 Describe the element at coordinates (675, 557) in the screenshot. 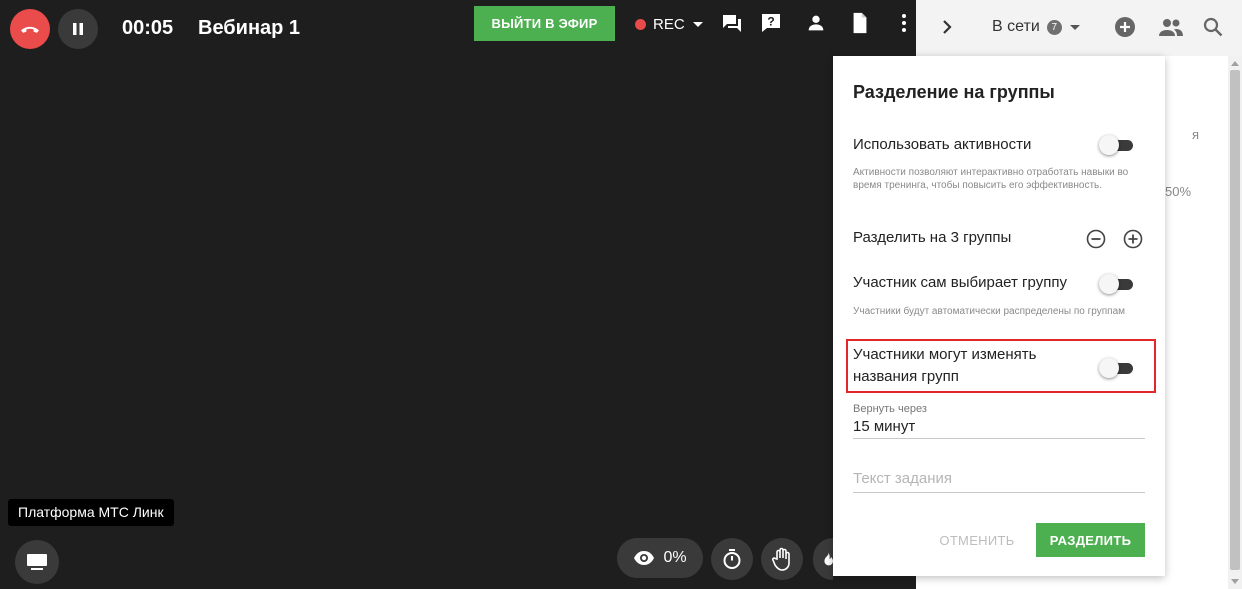

I see `viewers-percent: 0%` at that location.